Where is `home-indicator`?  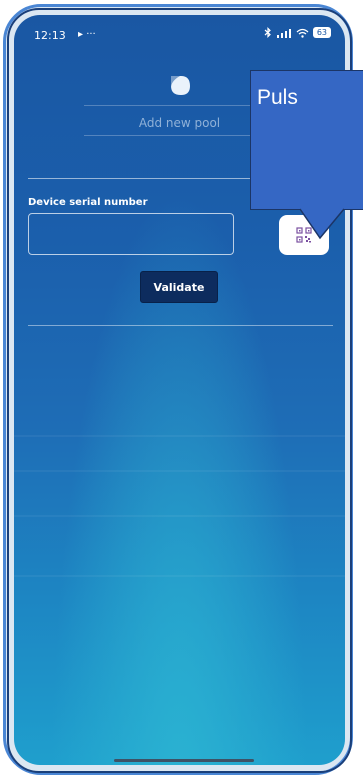 home-indicator is located at coordinates (184, 760).